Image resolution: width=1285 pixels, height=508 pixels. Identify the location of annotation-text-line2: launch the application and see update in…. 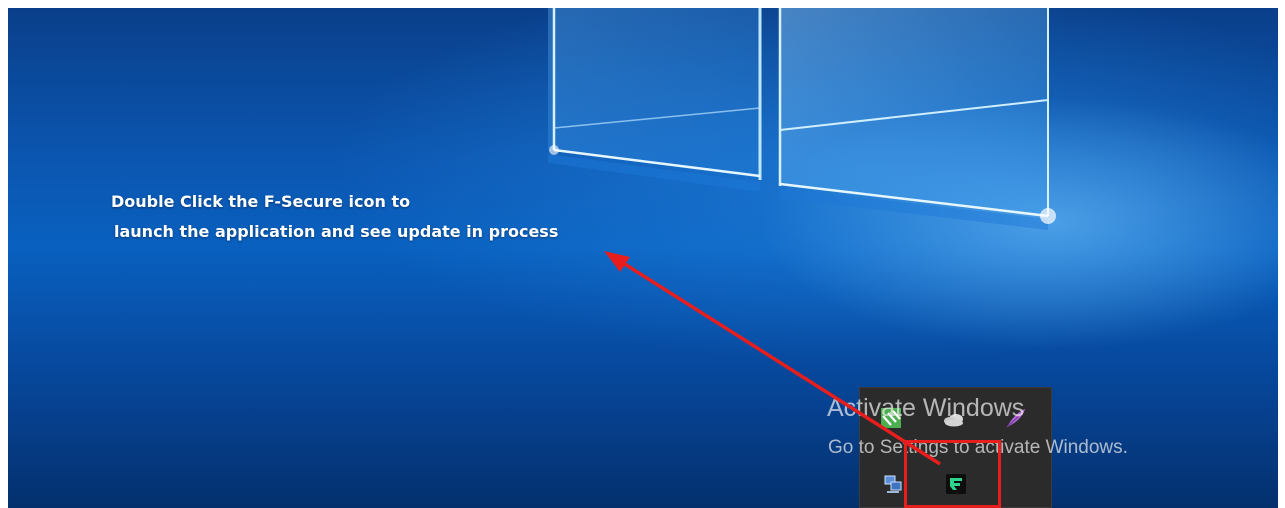
(336, 231).